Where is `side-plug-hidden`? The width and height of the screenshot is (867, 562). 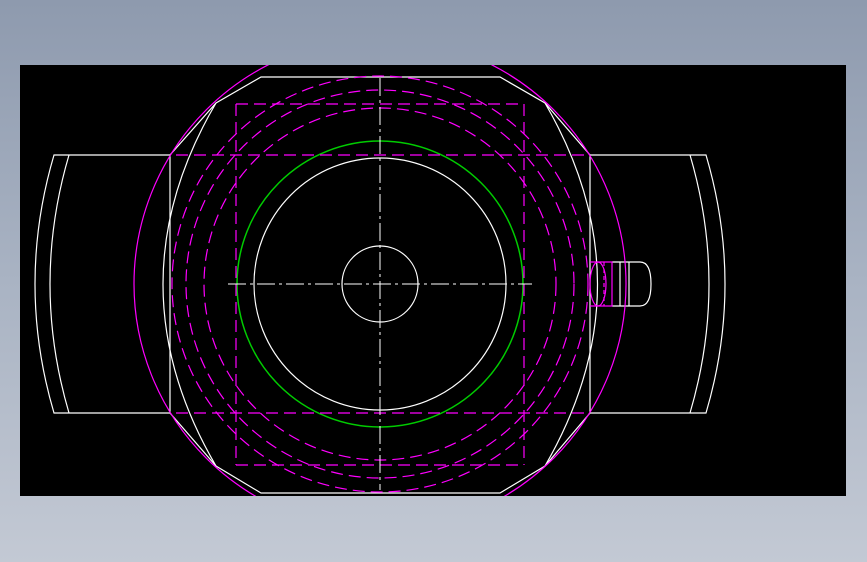 side-plug-hidden is located at coordinates (601, 284).